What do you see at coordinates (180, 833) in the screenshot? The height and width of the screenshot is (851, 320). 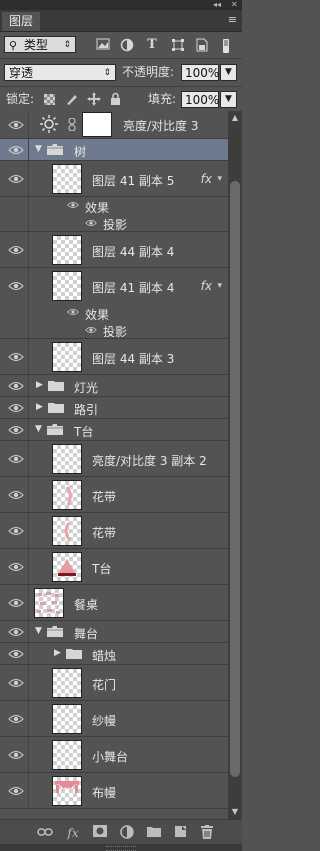 I see `new-layer-icon` at bounding box center [180, 833].